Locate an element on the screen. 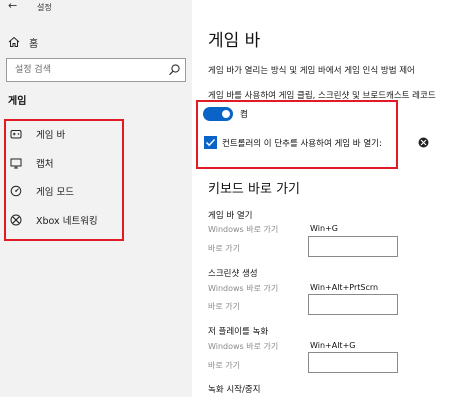 This screenshot has height=397, width=474. game-bar-icon is located at coordinates (16, 134).